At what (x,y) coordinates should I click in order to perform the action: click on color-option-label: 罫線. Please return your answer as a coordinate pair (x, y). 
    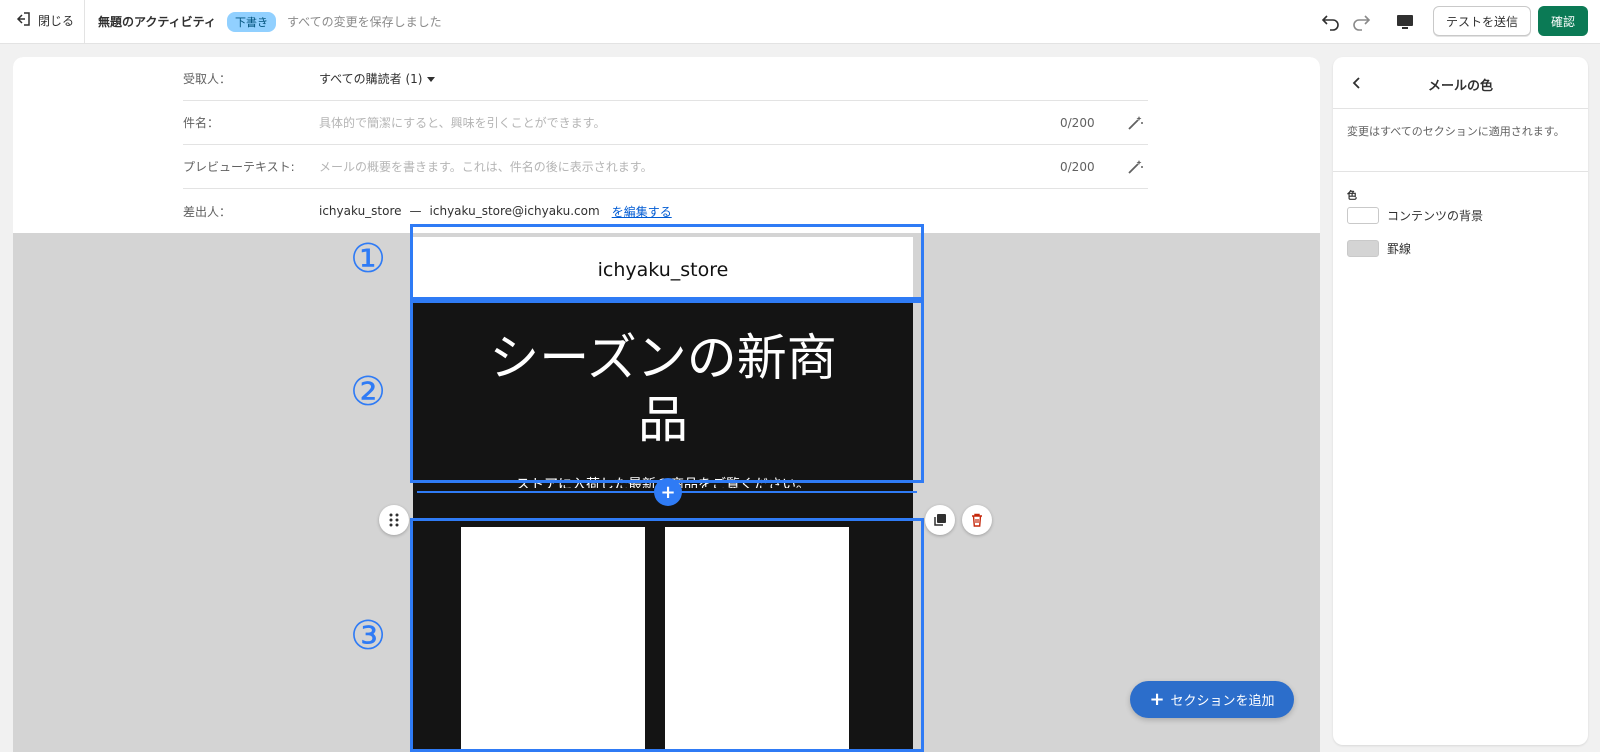
    Looking at the image, I should click on (1399, 249).